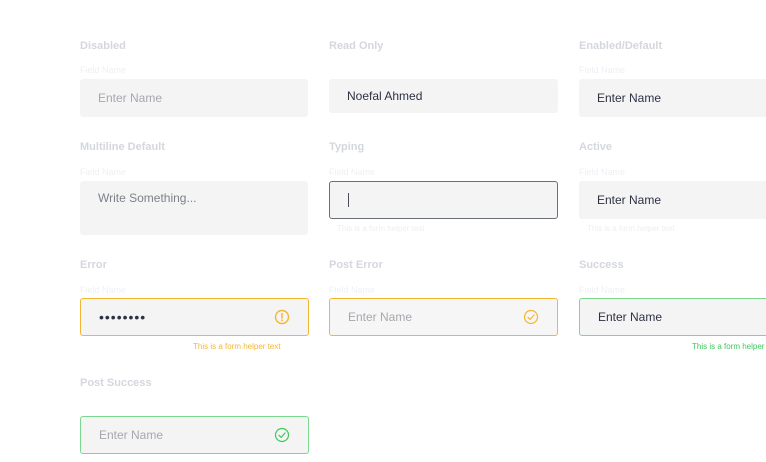  What do you see at coordinates (629, 200) in the screenshot?
I see `active-input-value: Enter Name` at bounding box center [629, 200].